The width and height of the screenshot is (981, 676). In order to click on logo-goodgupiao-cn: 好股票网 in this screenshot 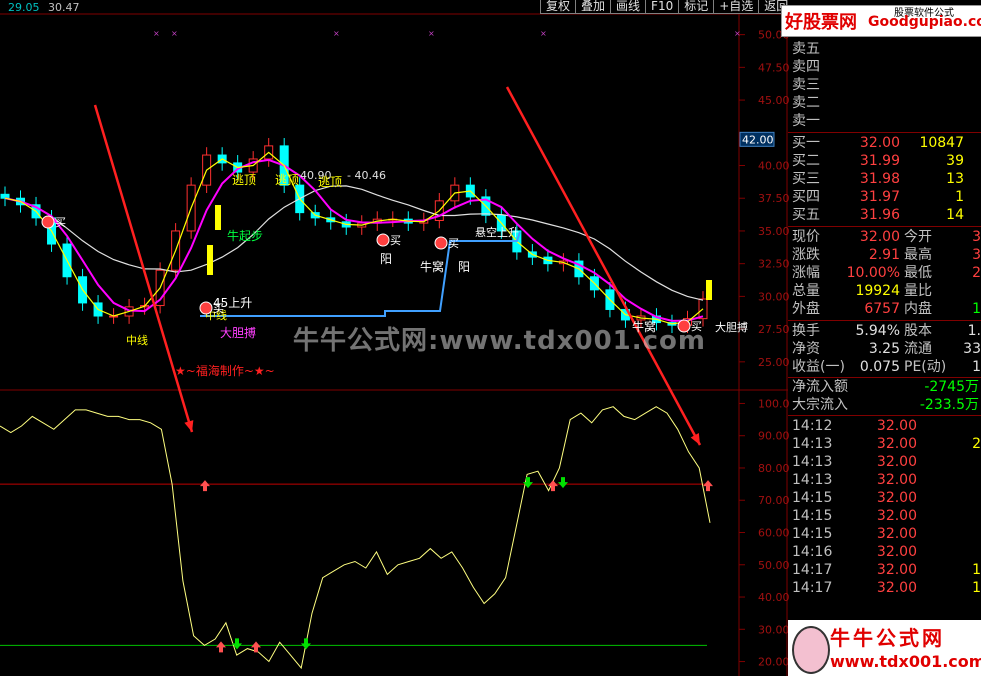, I will do `click(821, 22)`.